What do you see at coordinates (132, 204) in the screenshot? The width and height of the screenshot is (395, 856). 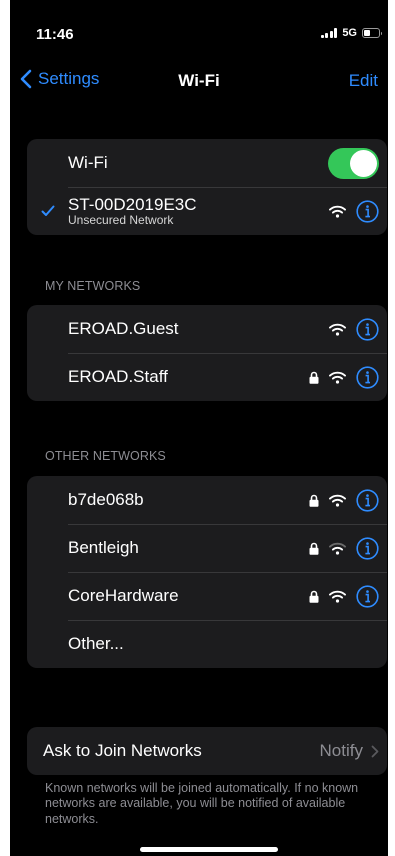 I see `connected-network-name: ST-00D2019E3C` at bounding box center [132, 204].